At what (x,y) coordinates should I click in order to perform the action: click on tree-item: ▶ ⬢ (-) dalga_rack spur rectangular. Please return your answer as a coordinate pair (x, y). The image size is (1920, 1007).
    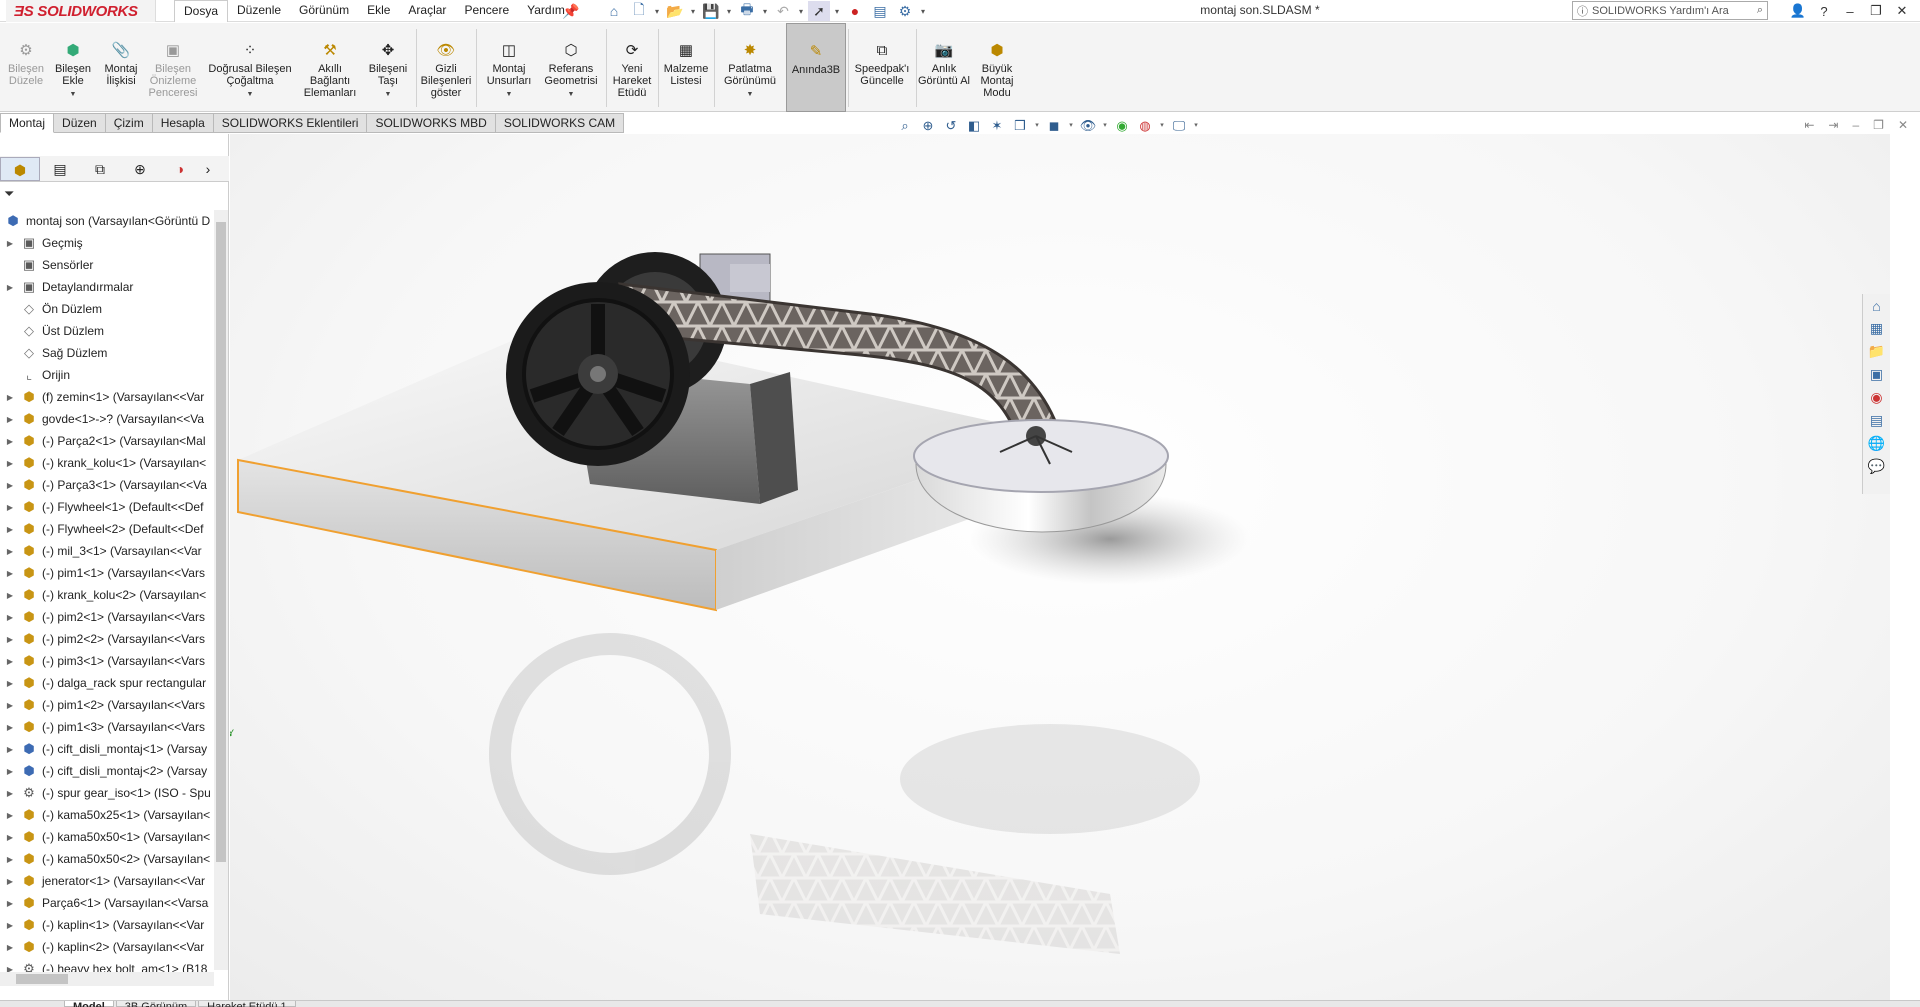
    Looking at the image, I should click on (107, 683).